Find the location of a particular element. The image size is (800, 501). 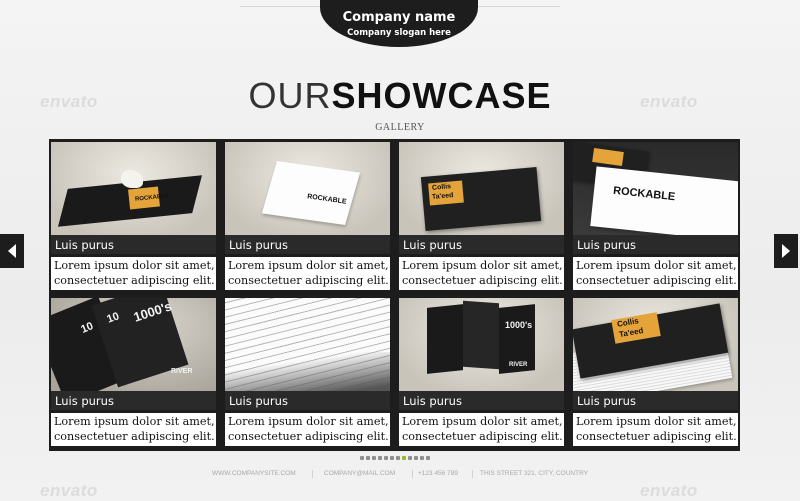

footer-phone: +123 456 789 is located at coordinates (438, 473).